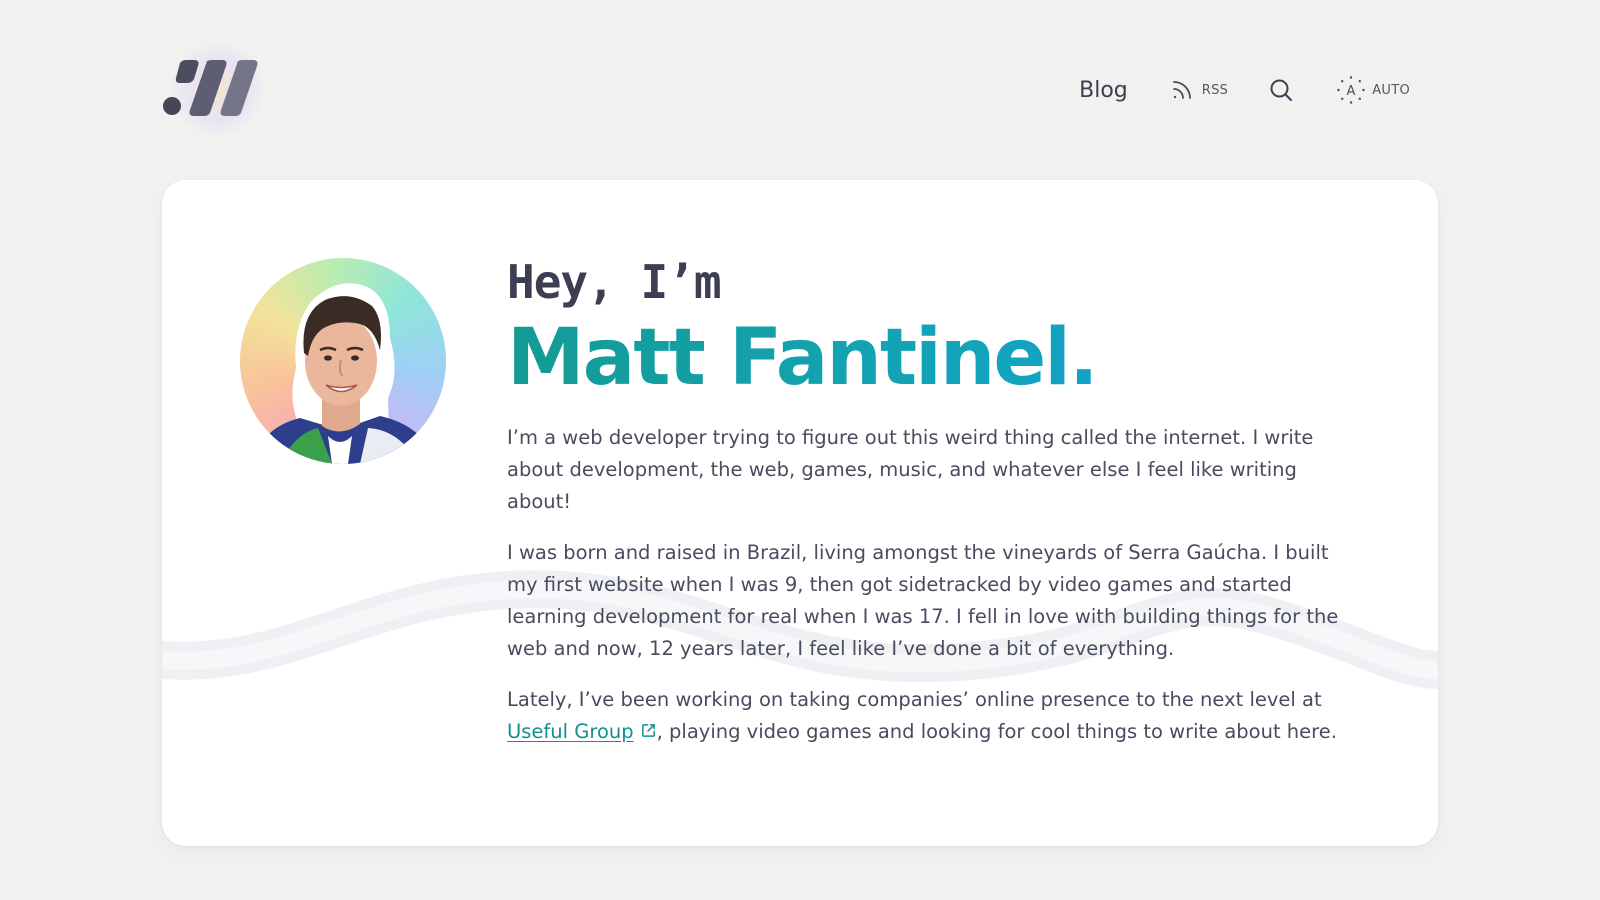 The height and width of the screenshot is (900, 1600). What do you see at coordinates (614, 282) in the screenshot?
I see `greeting-heading: Hey, I’m` at bounding box center [614, 282].